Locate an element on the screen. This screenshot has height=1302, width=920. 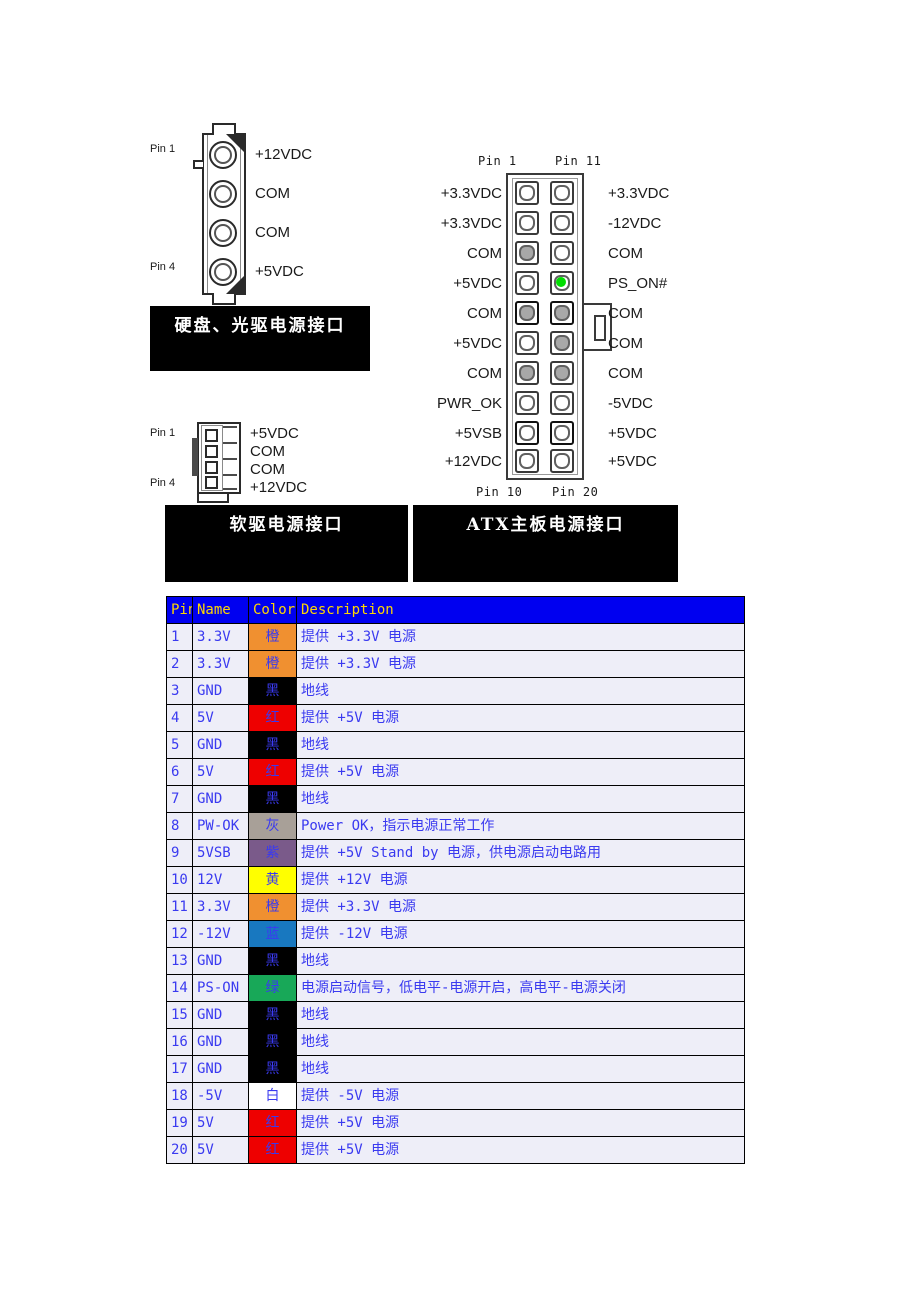
cell-pin: 20 is located at coordinates (179, 1150).